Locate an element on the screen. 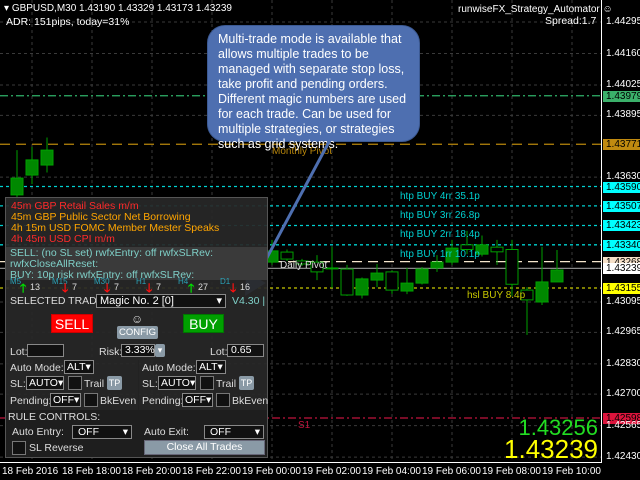 The image size is (640, 480). price-level-badge: 1.43507 is located at coordinates (621, 206).